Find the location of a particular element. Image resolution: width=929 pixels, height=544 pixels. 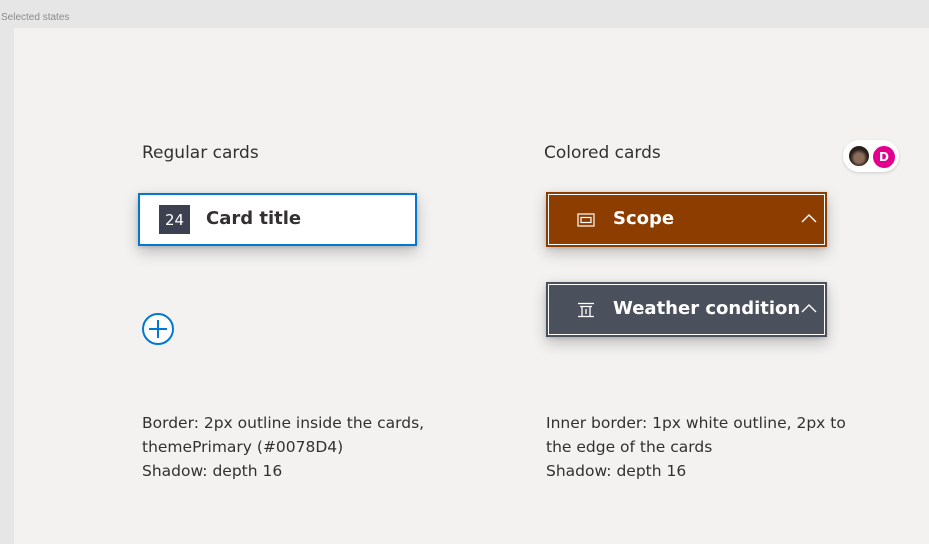

scope-card: Scope is located at coordinates (686, 219).